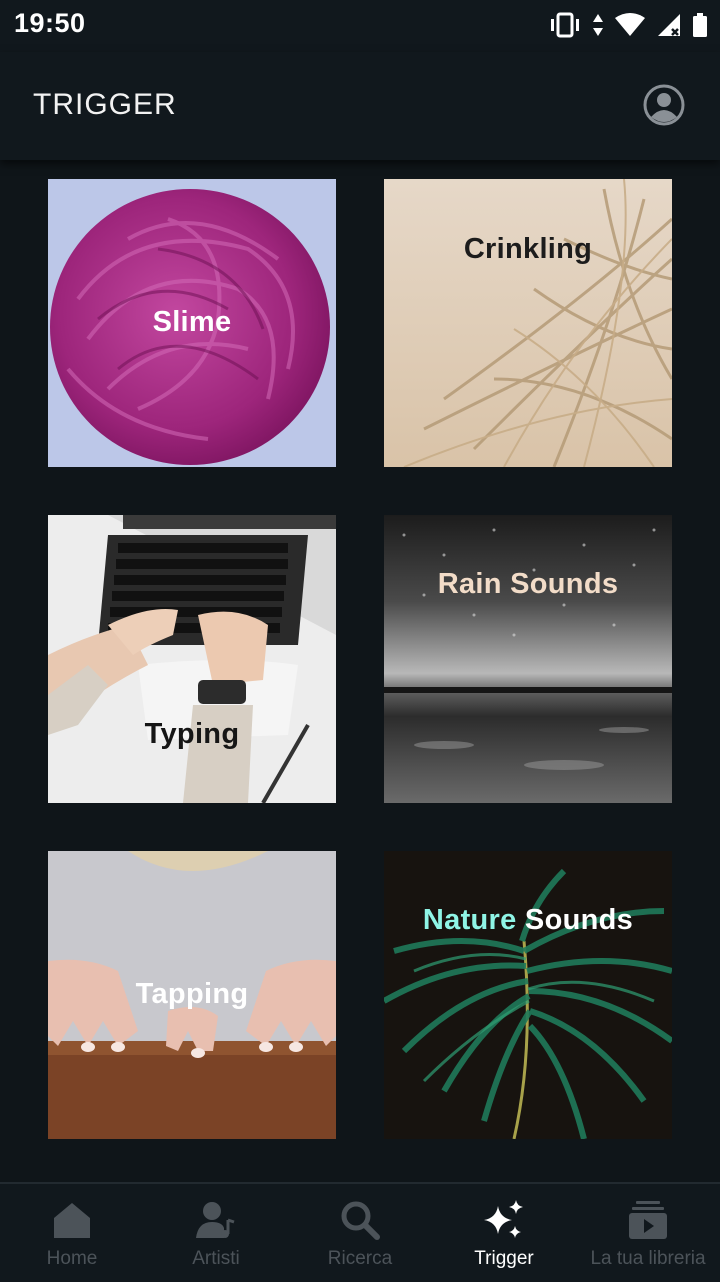 The image size is (720, 1282). Describe the element at coordinates (648, 1258) in the screenshot. I see `nav-label: La tua libreria` at that location.